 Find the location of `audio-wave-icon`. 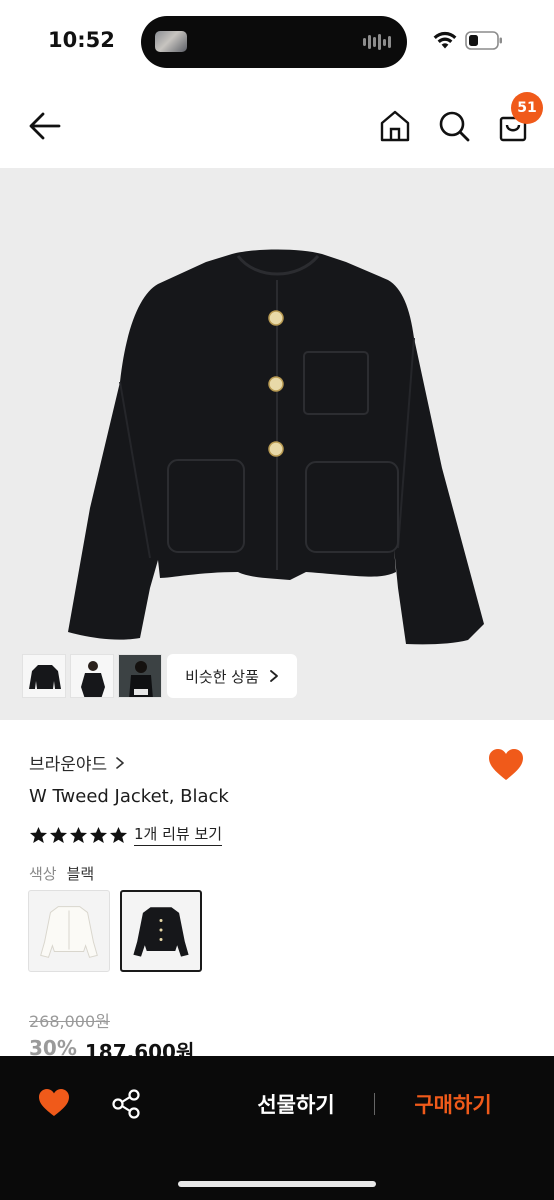

audio-wave-icon is located at coordinates (378, 42).